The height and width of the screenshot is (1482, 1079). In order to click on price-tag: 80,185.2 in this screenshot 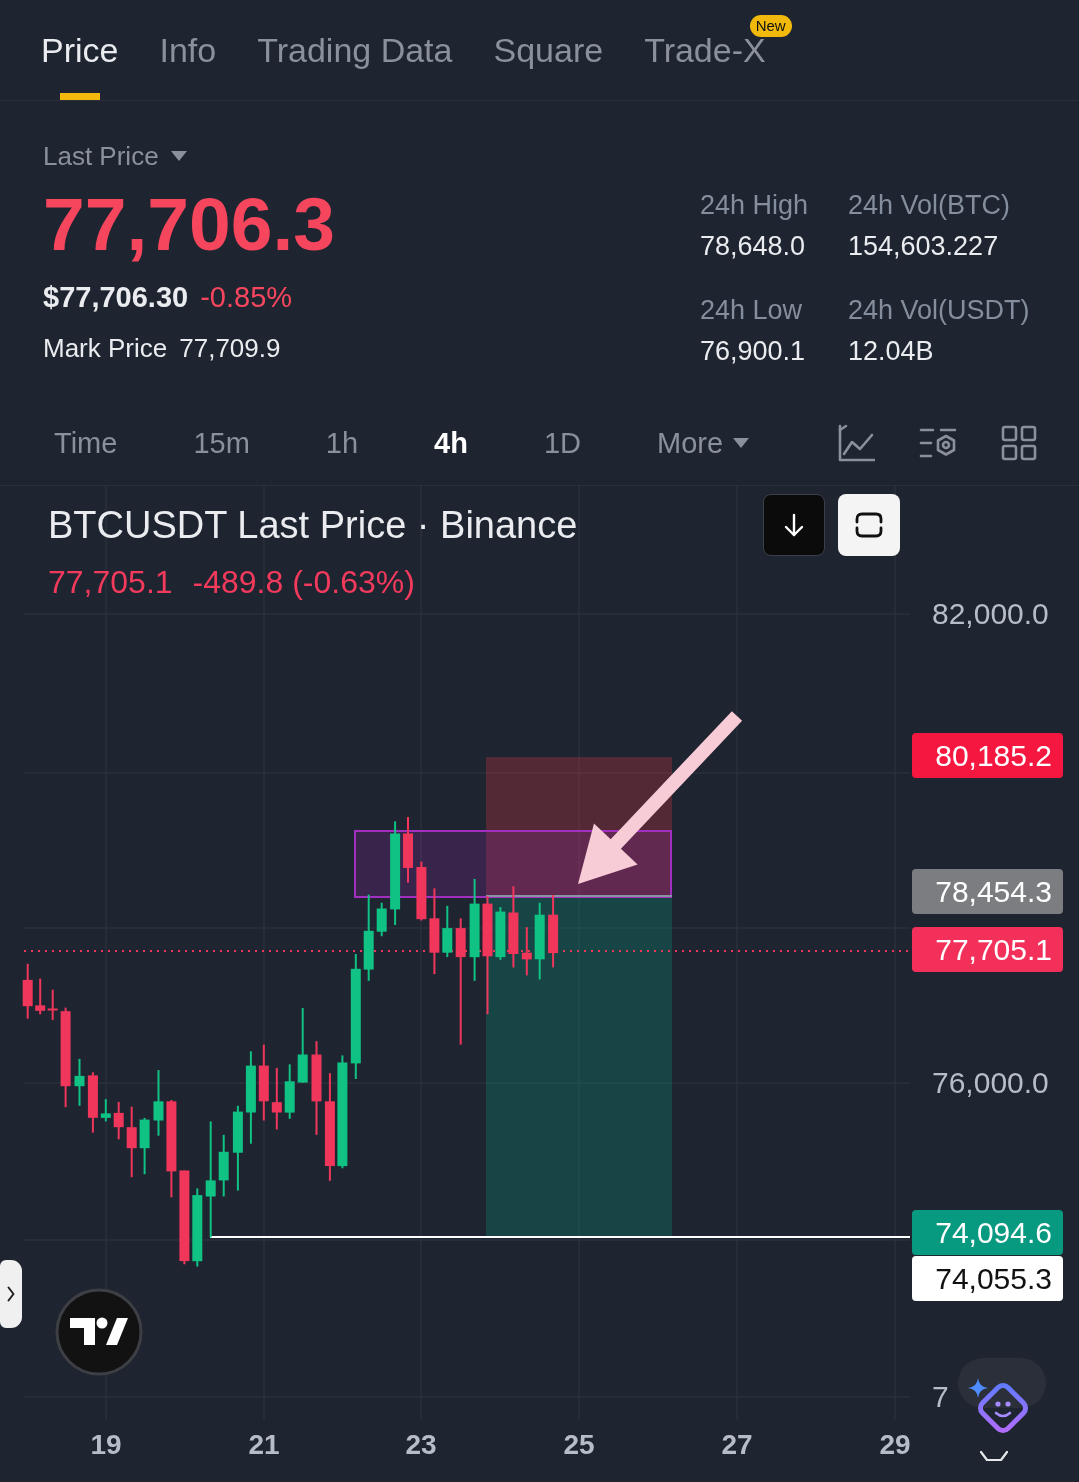, I will do `click(987, 755)`.